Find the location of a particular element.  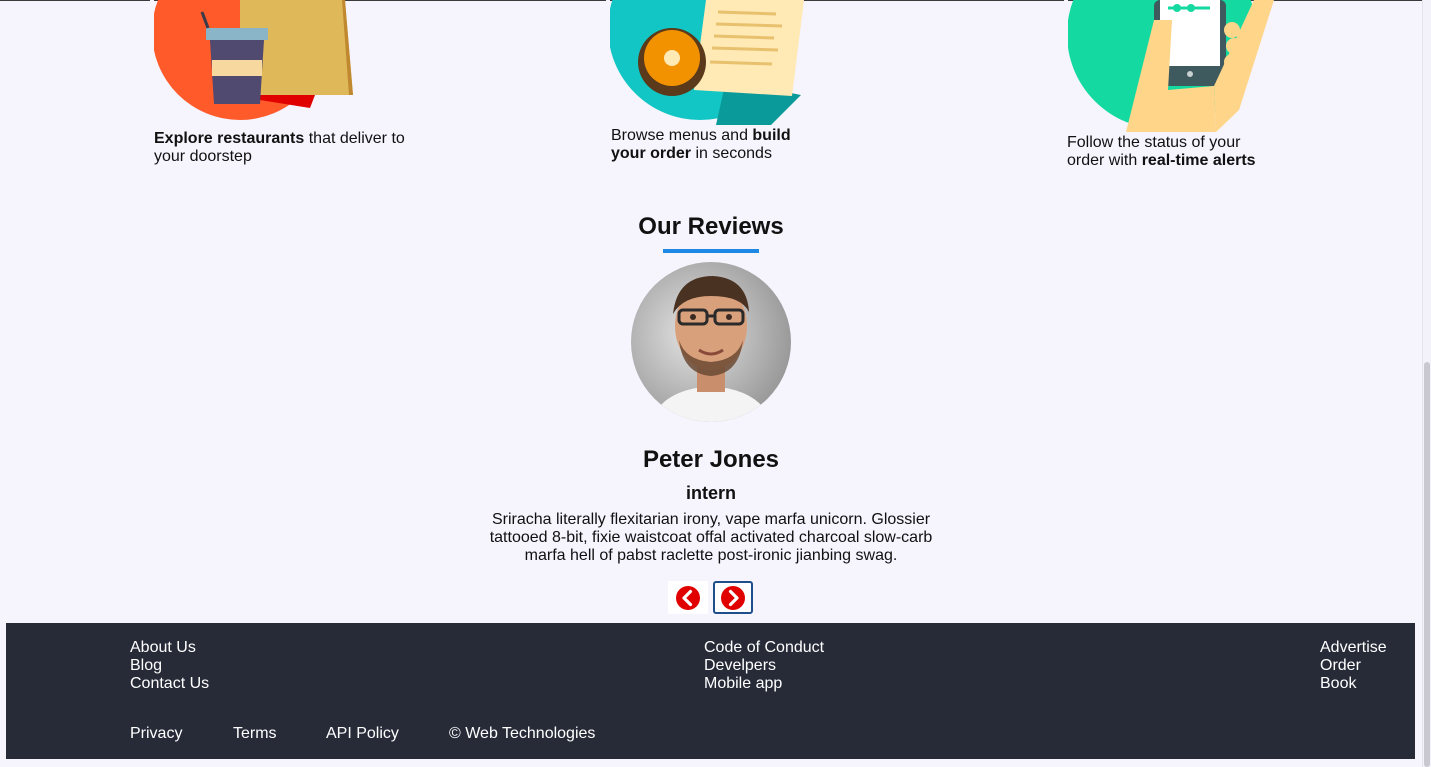

footer-link-api-policy: API Policy is located at coordinates (362, 734).